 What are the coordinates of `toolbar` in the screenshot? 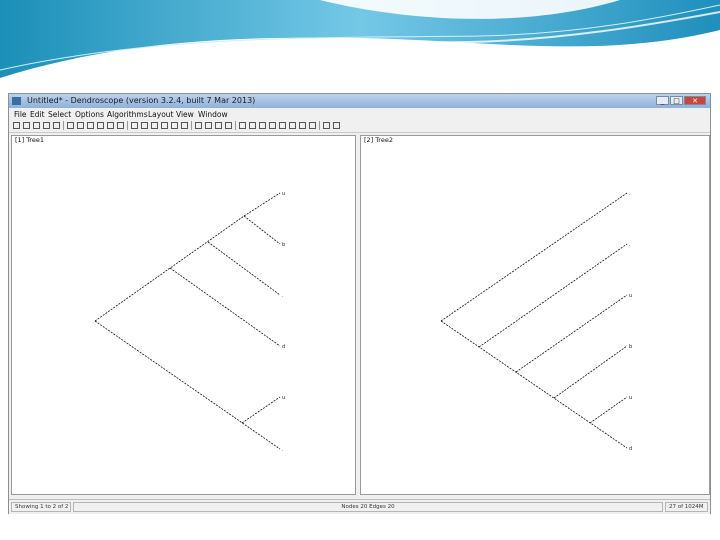 It's located at (359, 126).